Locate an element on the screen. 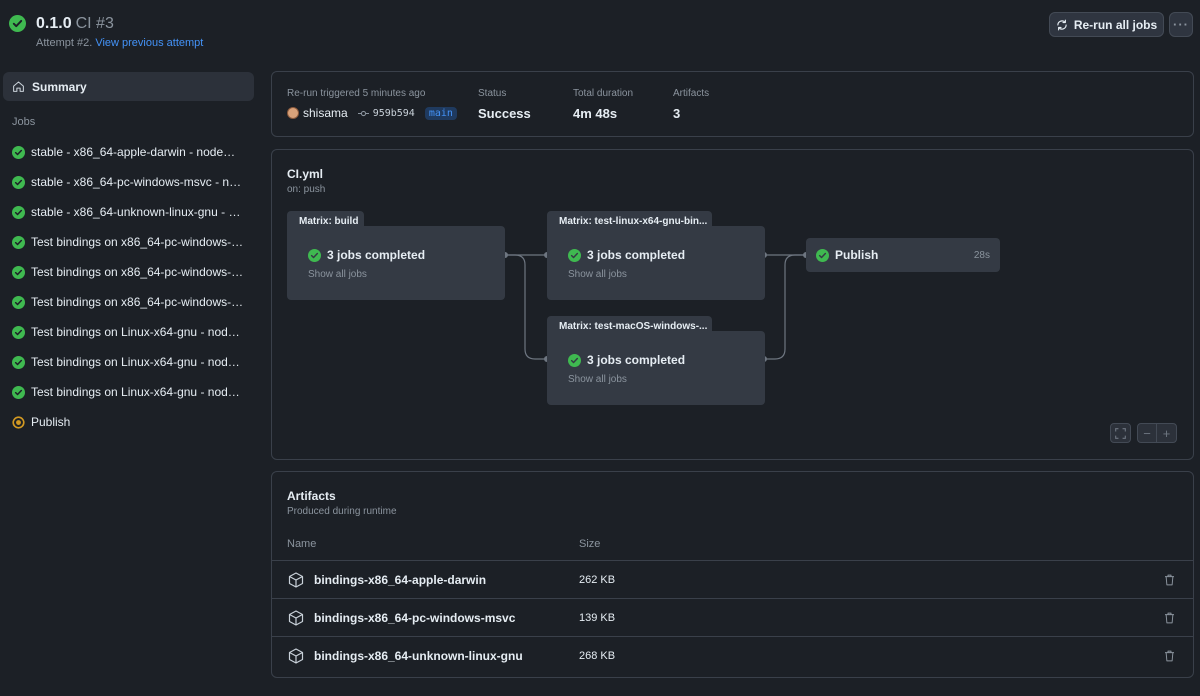 The height and width of the screenshot is (696, 1200). column-header-size: Size is located at coordinates (590, 544).